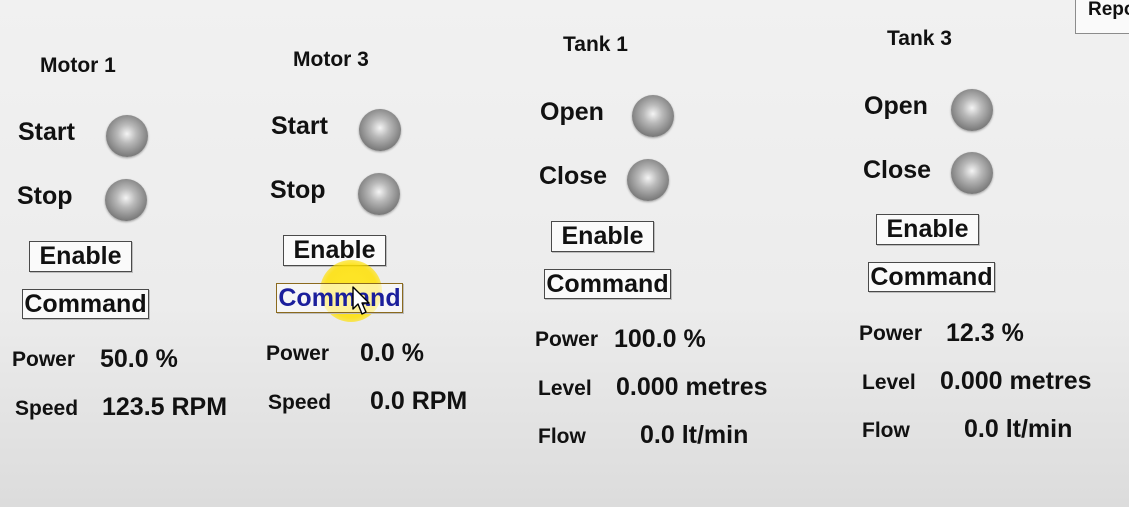 The image size is (1129, 507). Describe the element at coordinates (919, 38) in the screenshot. I see `panel-title: Tank 3` at that location.